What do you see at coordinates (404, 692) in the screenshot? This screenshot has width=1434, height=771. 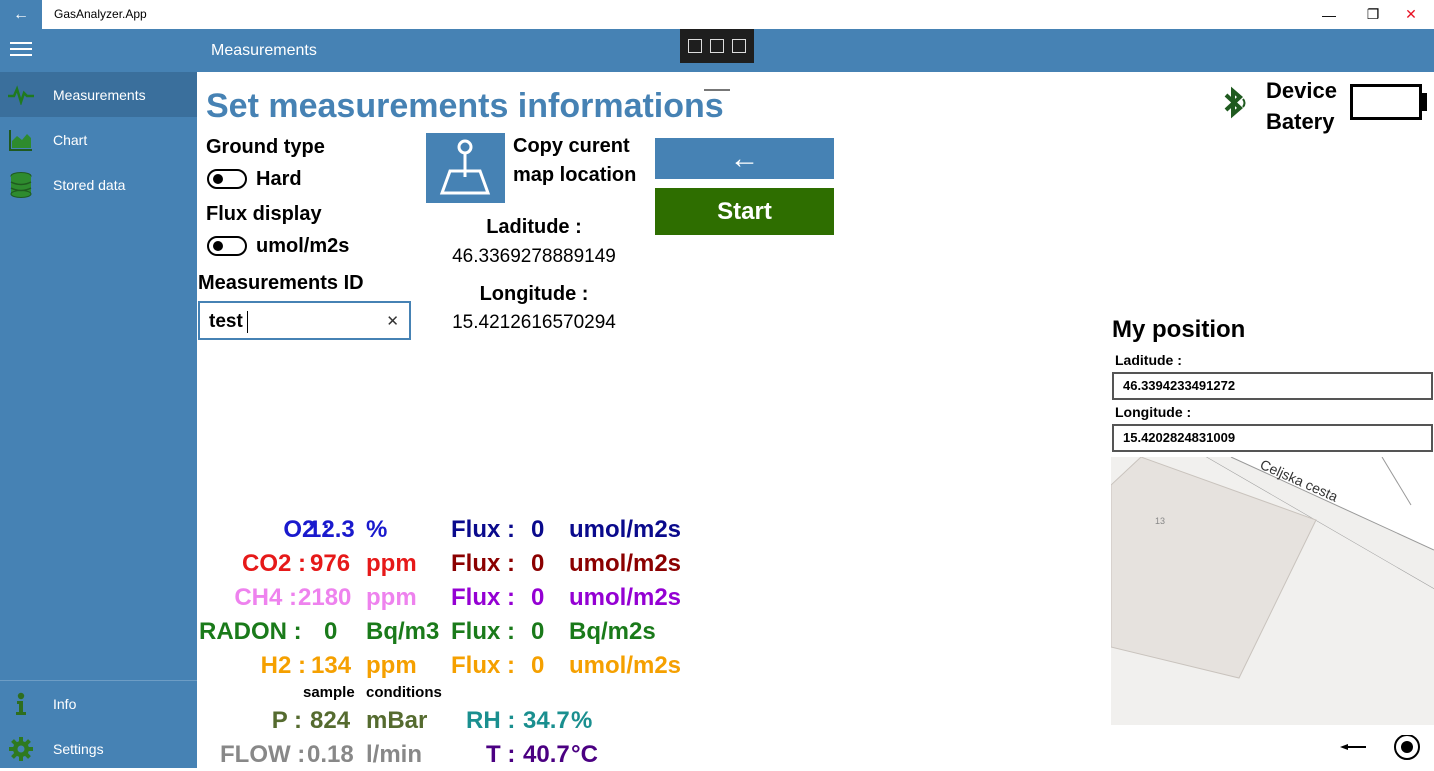 I see `conditions-label: conditions` at bounding box center [404, 692].